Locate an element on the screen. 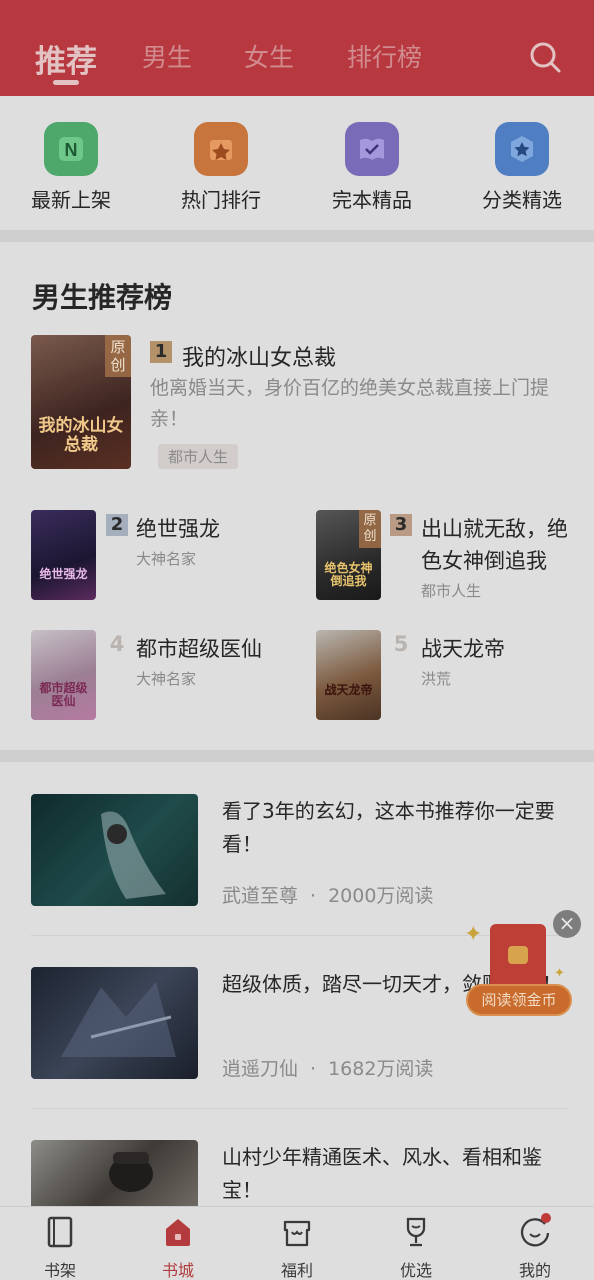  active-tab-indicator is located at coordinates (66, 82).